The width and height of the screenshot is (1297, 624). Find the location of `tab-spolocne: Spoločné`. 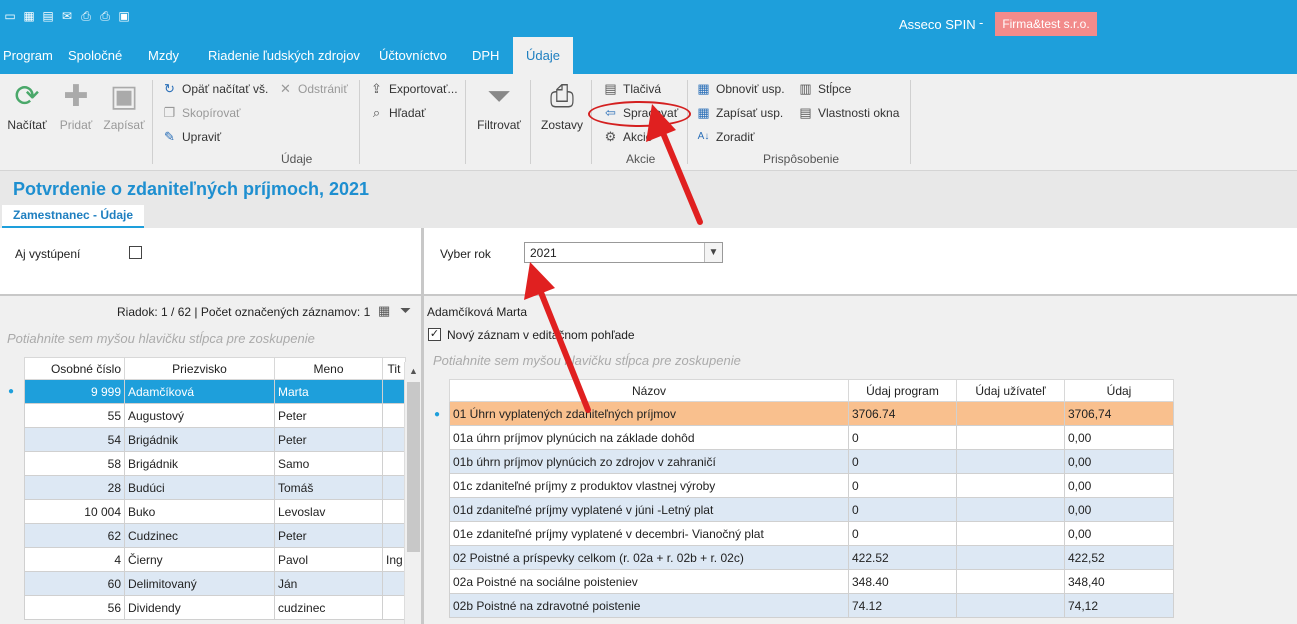

tab-spolocne: Spoločné is located at coordinates (95, 55).